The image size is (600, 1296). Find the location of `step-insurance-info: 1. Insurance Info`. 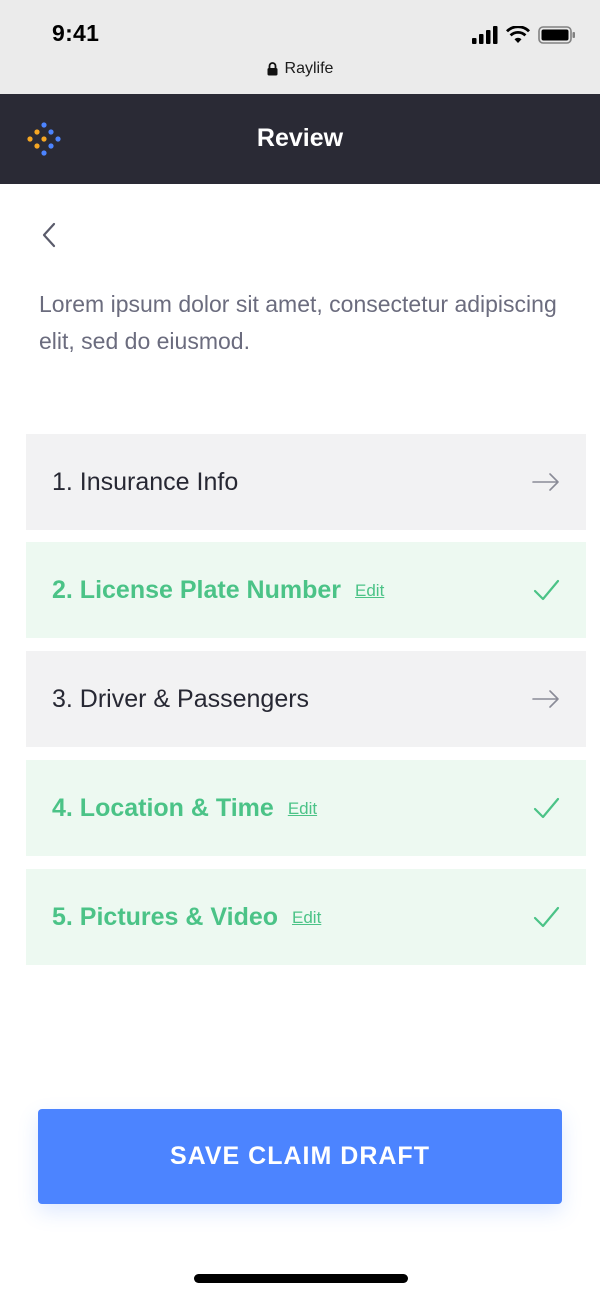

step-insurance-info: 1. Insurance Info is located at coordinates (306, 482).